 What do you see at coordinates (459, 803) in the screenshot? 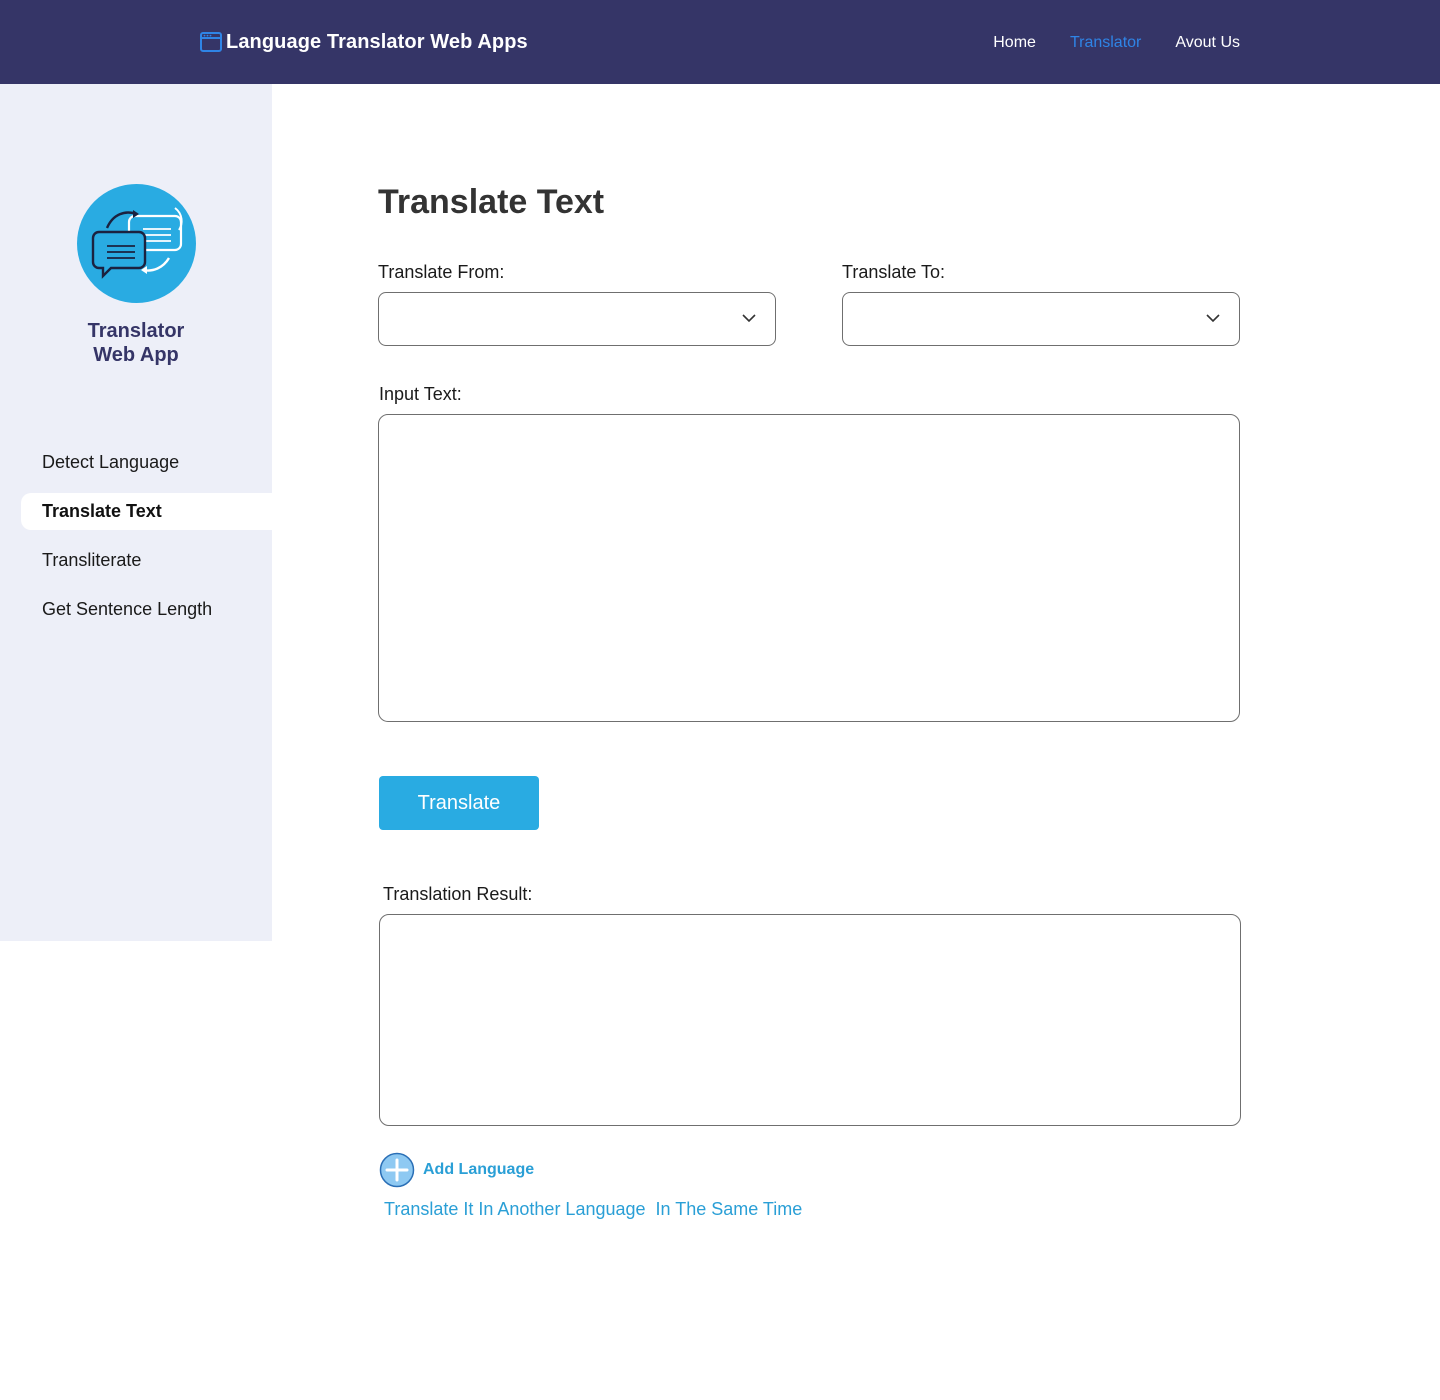
I see `translate-button: Translate` at bounding box center [459, 803].